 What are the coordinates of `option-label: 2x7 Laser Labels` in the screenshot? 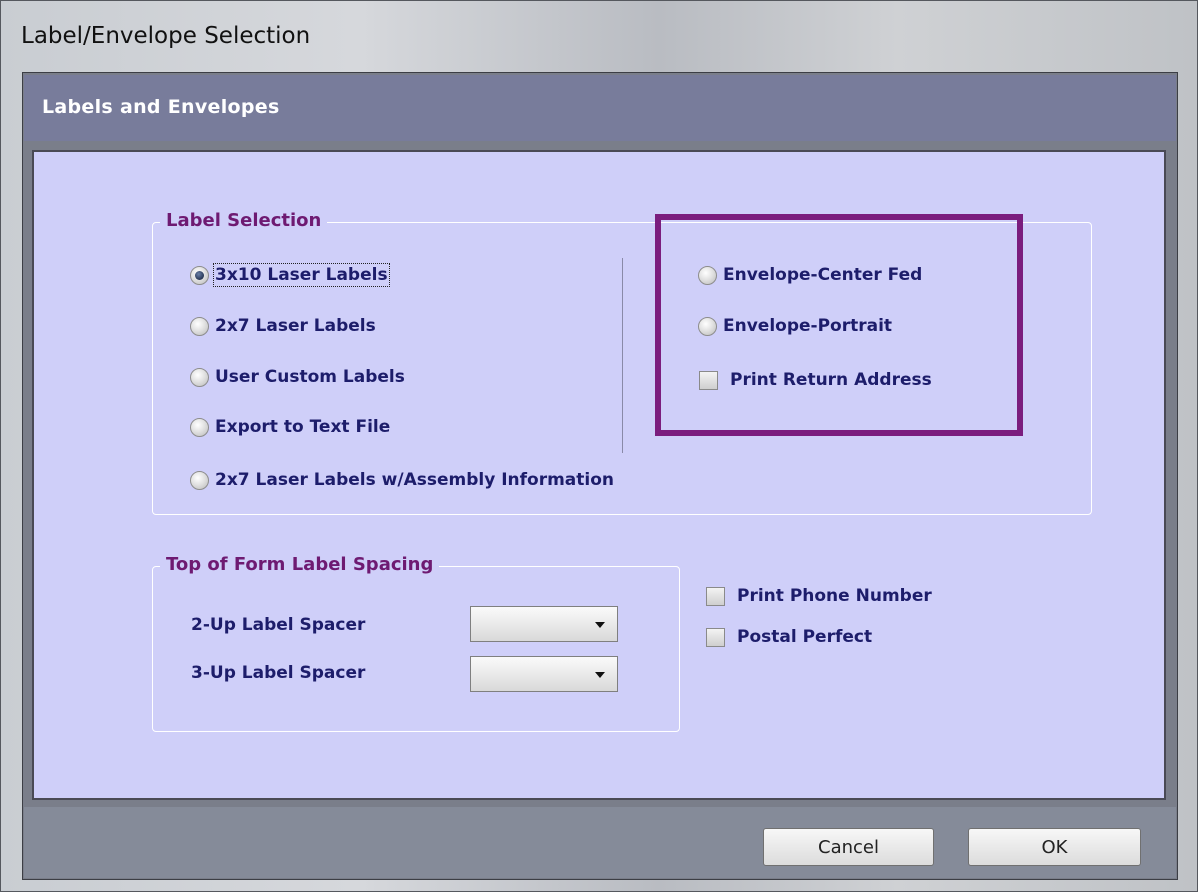 It's located at (295, 326).